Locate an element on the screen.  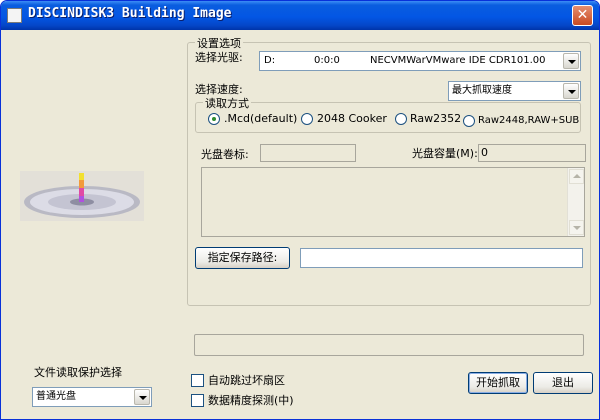
exit-button: 退出 is located at coordinates (563, 383).